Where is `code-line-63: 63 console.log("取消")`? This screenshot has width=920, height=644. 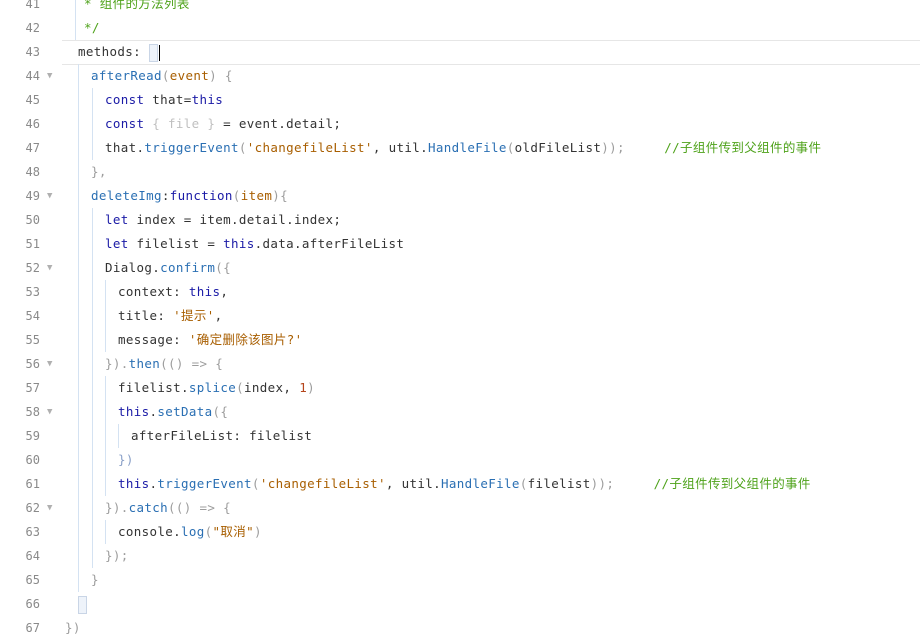
code-line-63: 63 console.log("取消") is located at coordinates (460, 532).